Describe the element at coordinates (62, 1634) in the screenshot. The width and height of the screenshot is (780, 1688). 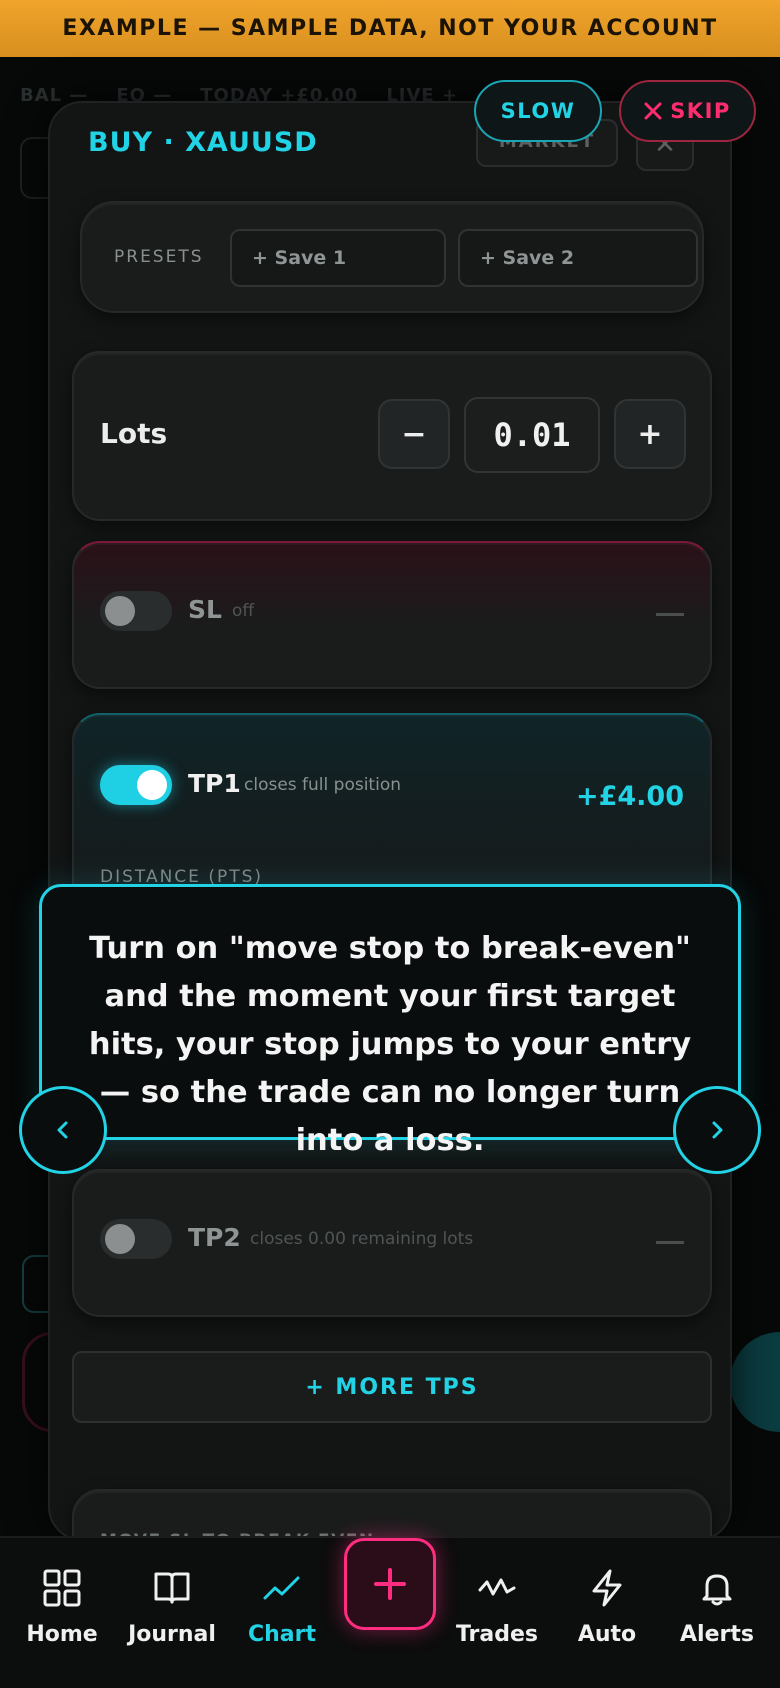
I see `nav-label: Home` at that location.